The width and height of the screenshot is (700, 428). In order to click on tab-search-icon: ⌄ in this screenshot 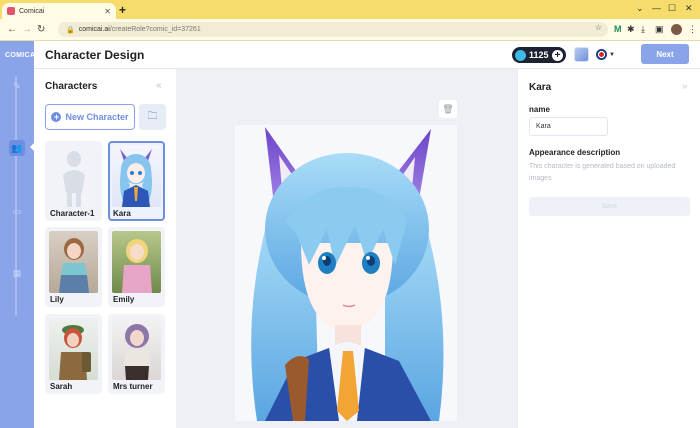, I will do `click(640, 8)`.